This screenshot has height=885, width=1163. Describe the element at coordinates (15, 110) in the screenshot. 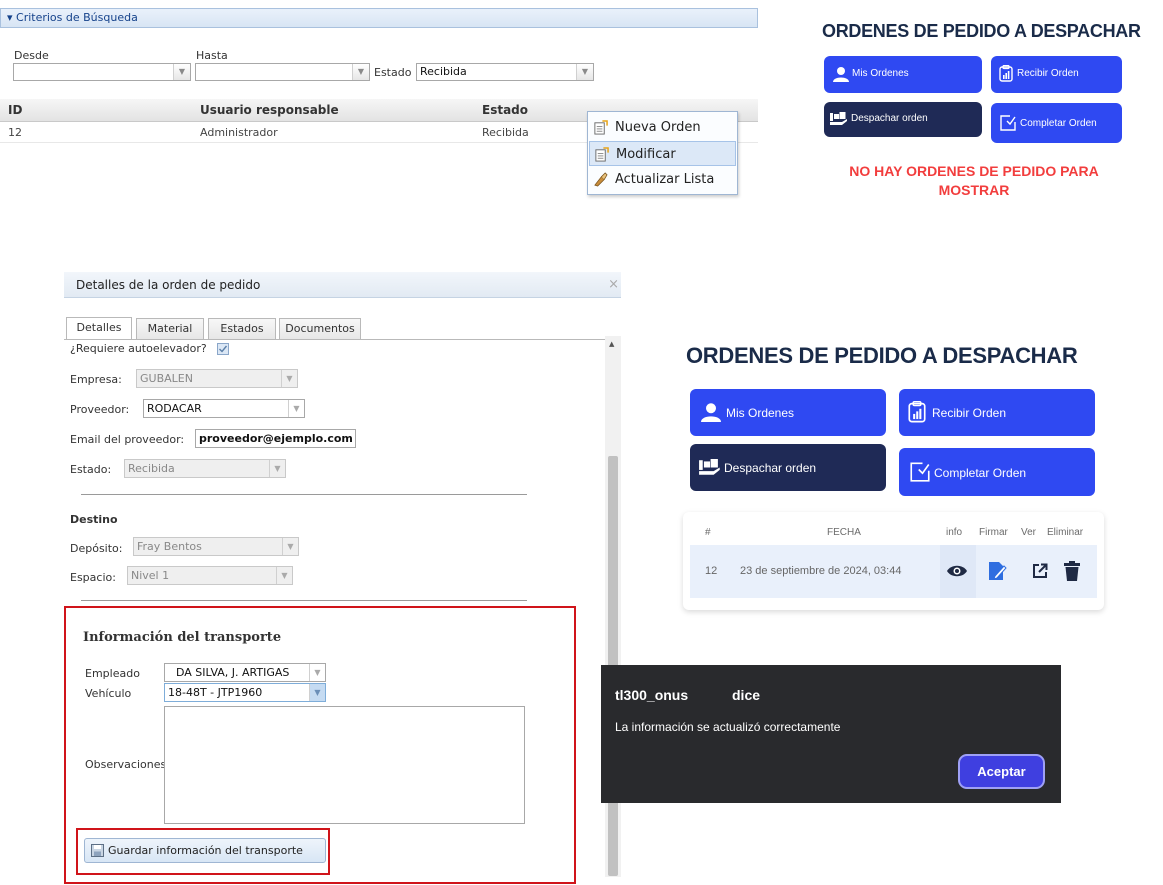

I see `column-id: ID` at that location.